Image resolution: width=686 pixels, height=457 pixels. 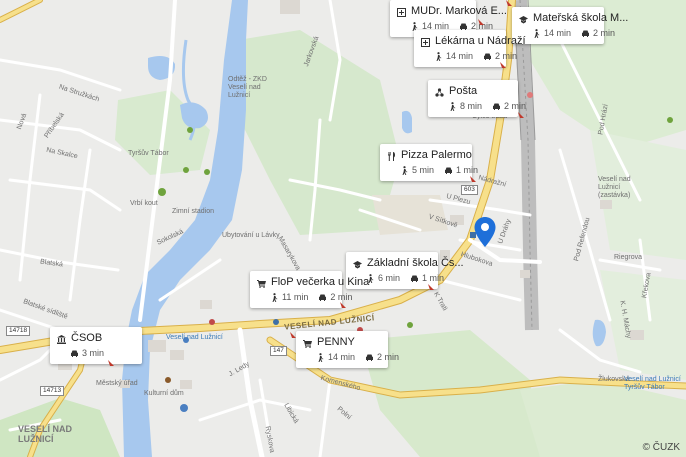 What do you see at coordinates (401, 12) in the screenshot?
I see `medical-icon` at bounding box center [401, 12].